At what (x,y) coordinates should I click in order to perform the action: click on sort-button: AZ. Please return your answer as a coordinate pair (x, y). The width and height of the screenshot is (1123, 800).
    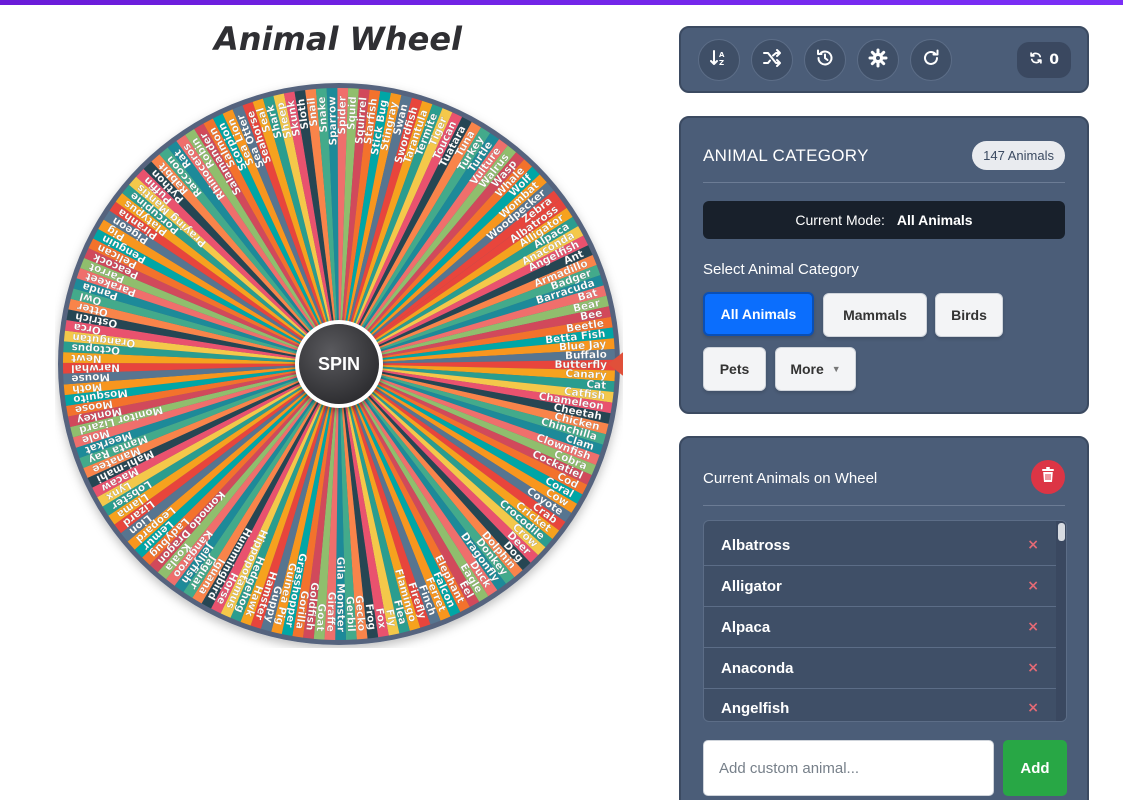
    Looking at the image, I should click on (719, 60).